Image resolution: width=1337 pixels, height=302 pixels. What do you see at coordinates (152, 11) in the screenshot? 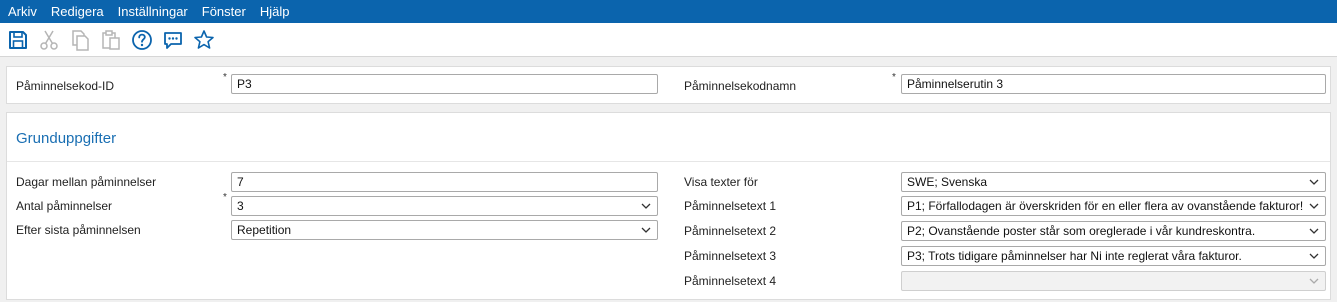
I see `menu-installningar: Inställningar` at bounding box center [152, 11].